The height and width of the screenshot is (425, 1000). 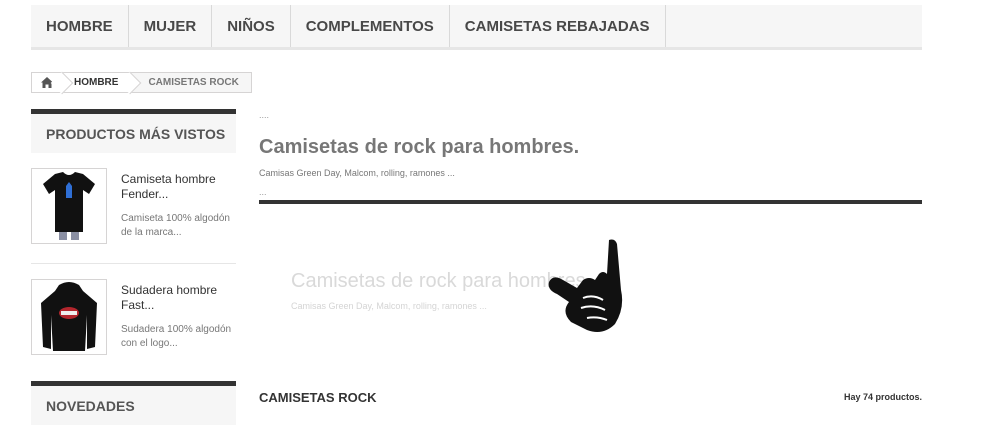 What do you see at coordinates (80, 26) in the screenshot?
I see `menu-item-hombre: HOMBRE` at bounding box center [80, 26].